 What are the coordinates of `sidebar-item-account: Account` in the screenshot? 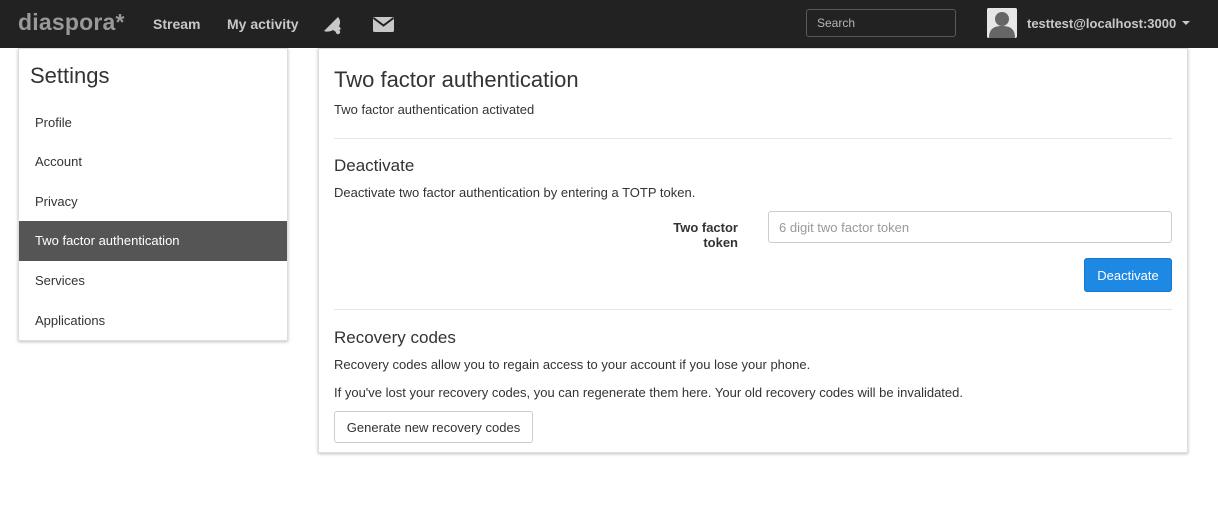 It's located at (153, 162).